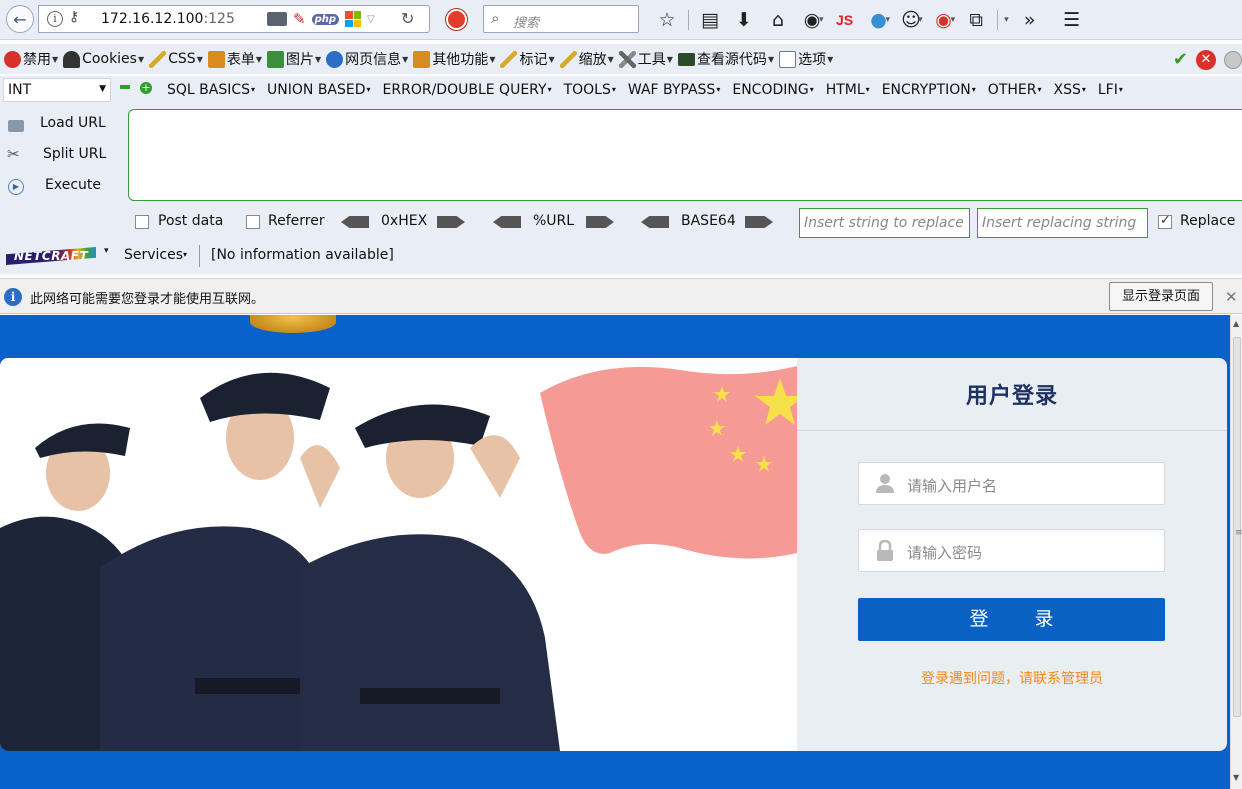  What do you see at coordinates (848, 90) in the screenshot?
I see `menu-html: HTML` at bounding box center [848, 90].